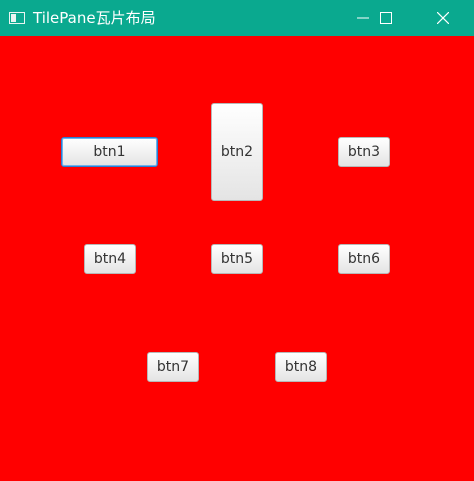 This screenshot has height=481, width=474. Describe the element at coordinates (364, 152) in the screenshot. I see `btn3-button: btn3` at that location.